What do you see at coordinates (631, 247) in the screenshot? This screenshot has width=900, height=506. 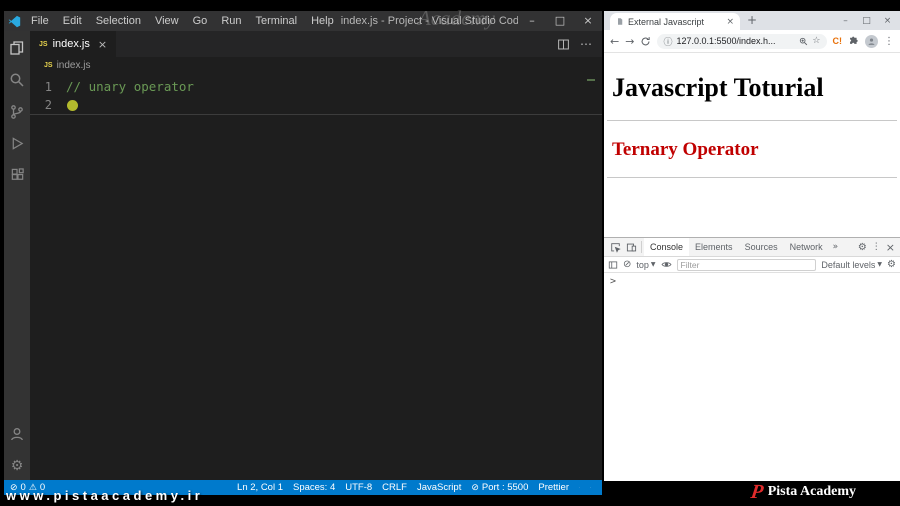 I see `device-toolbar-icon` at bounding box center [631, 247].